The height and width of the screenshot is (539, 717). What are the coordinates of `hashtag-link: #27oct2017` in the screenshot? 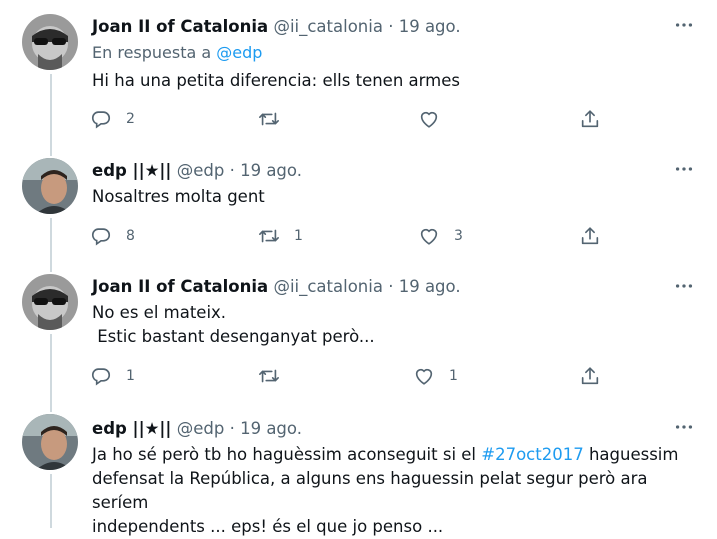 It's located at (532, 454).